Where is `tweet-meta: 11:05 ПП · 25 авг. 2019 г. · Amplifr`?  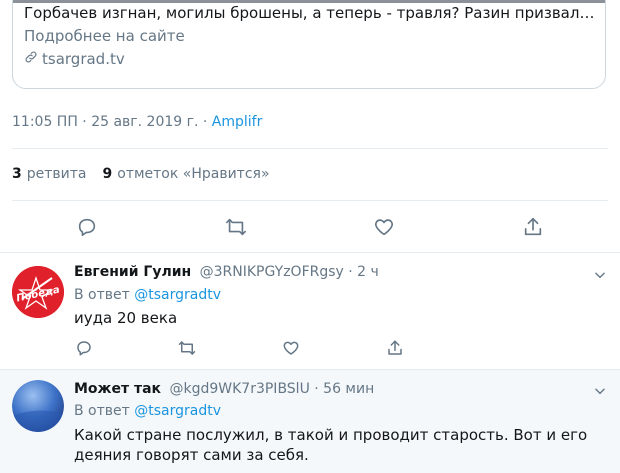 tweet-meta: 11:05 ПП · 25 авг. 2019 г. · Amplifr is located at coordinates (137, 122).